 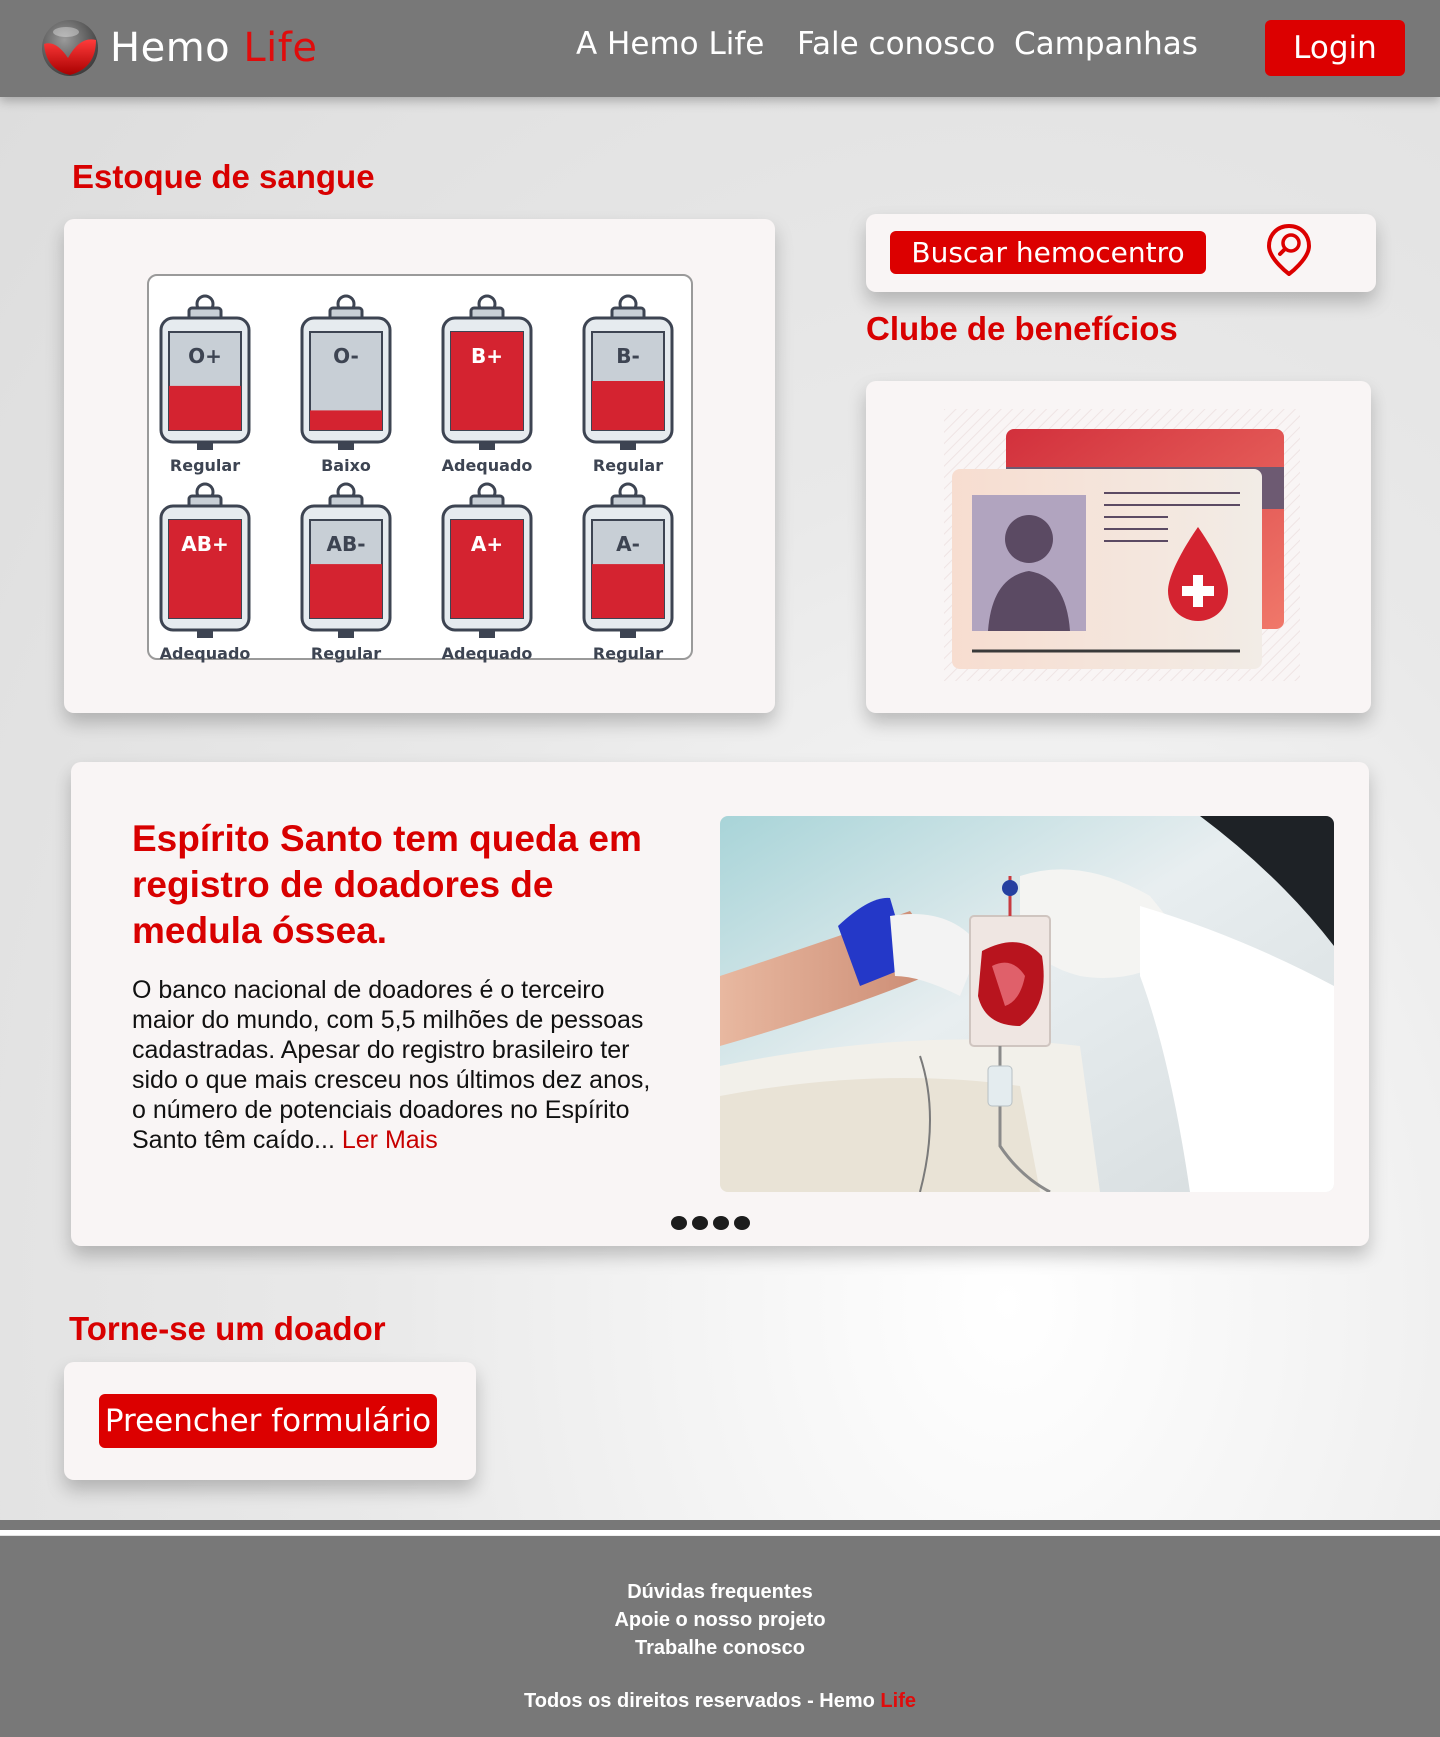 I want to click on find-blood-center-button: Buscar hemocentro, so click(x=1048, y=252).